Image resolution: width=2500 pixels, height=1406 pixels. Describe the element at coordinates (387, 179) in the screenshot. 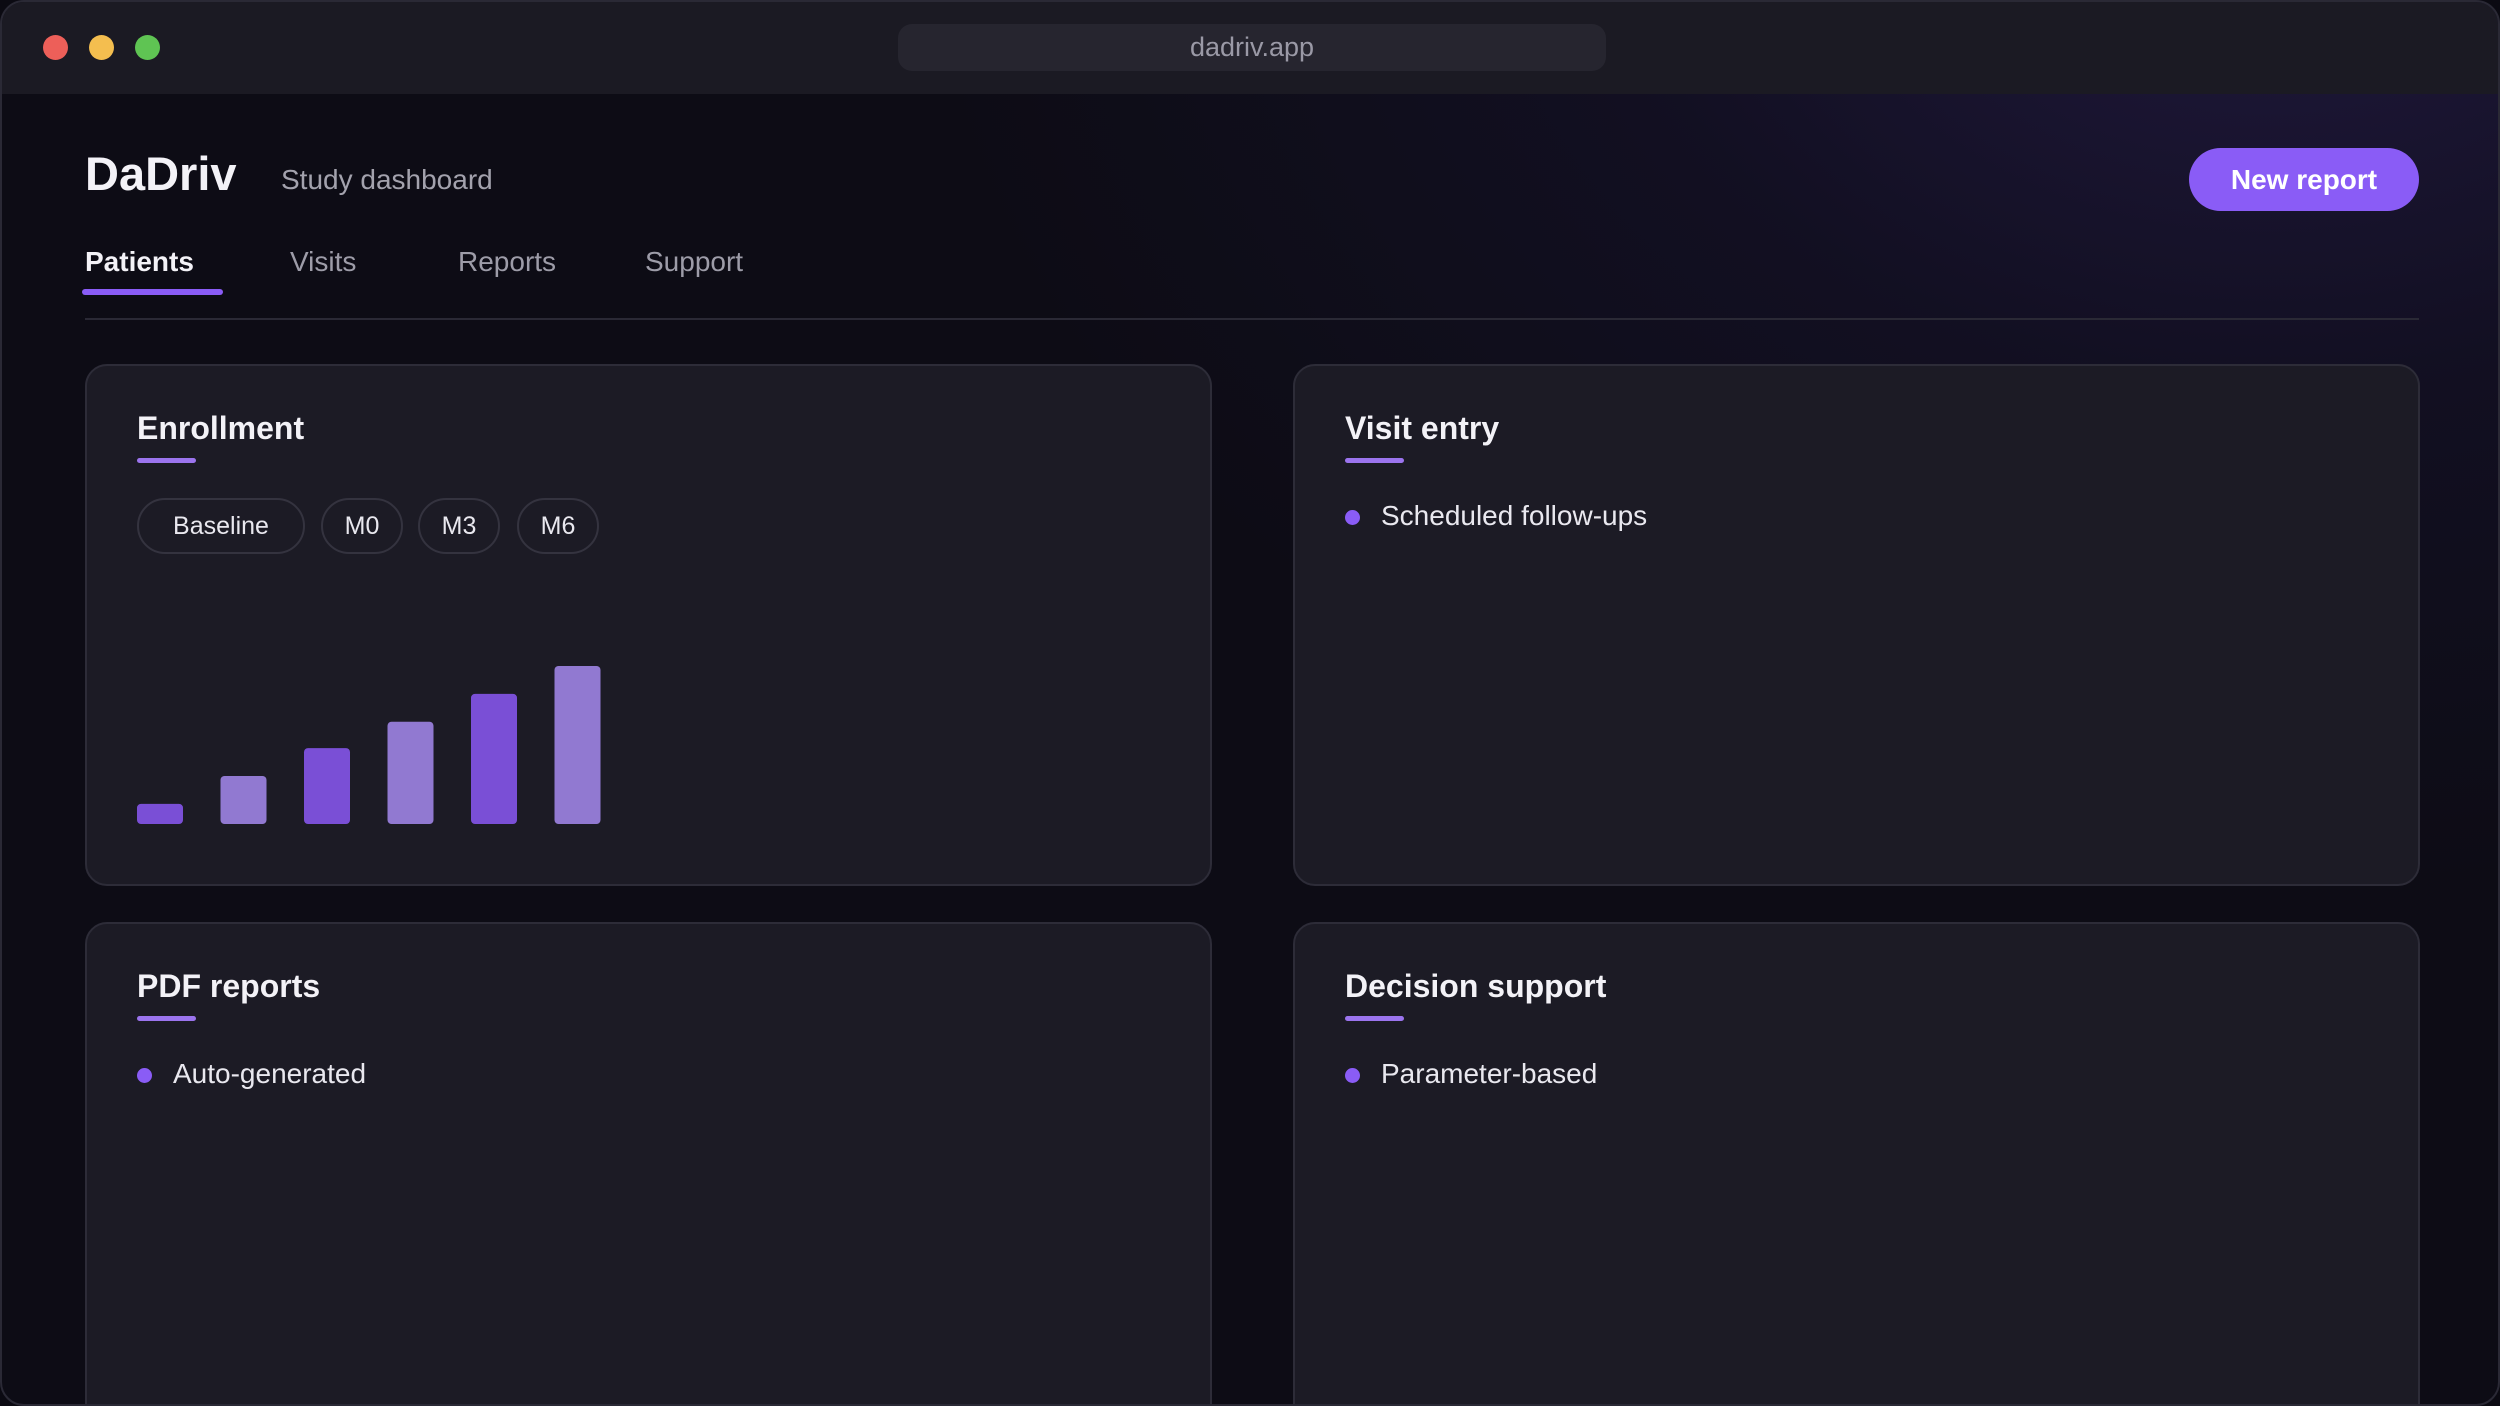

I see `page-subtitle: Study dashboard` at that location.